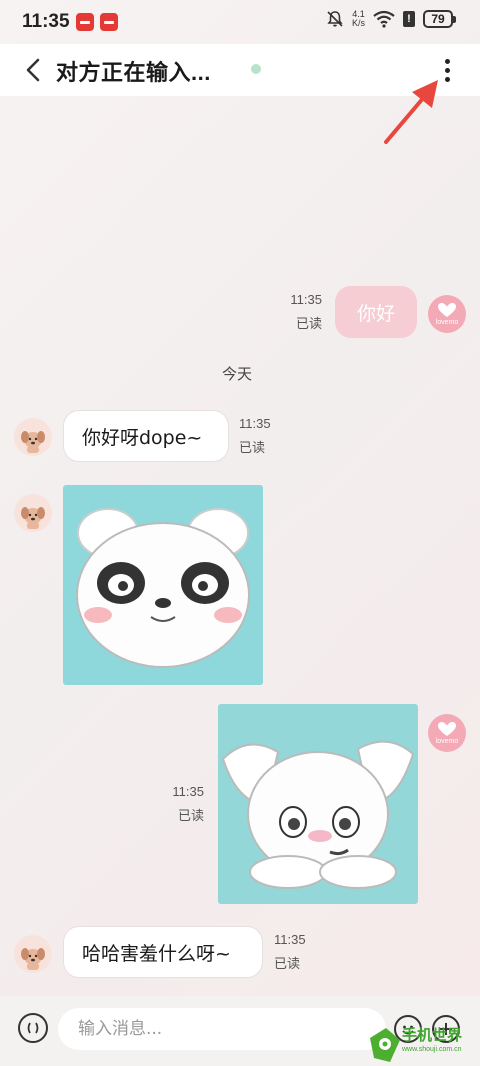  Describe the element at coordinates (142, 437) in the screenshot. I see `message-text: 你好呀dope~` at that location.